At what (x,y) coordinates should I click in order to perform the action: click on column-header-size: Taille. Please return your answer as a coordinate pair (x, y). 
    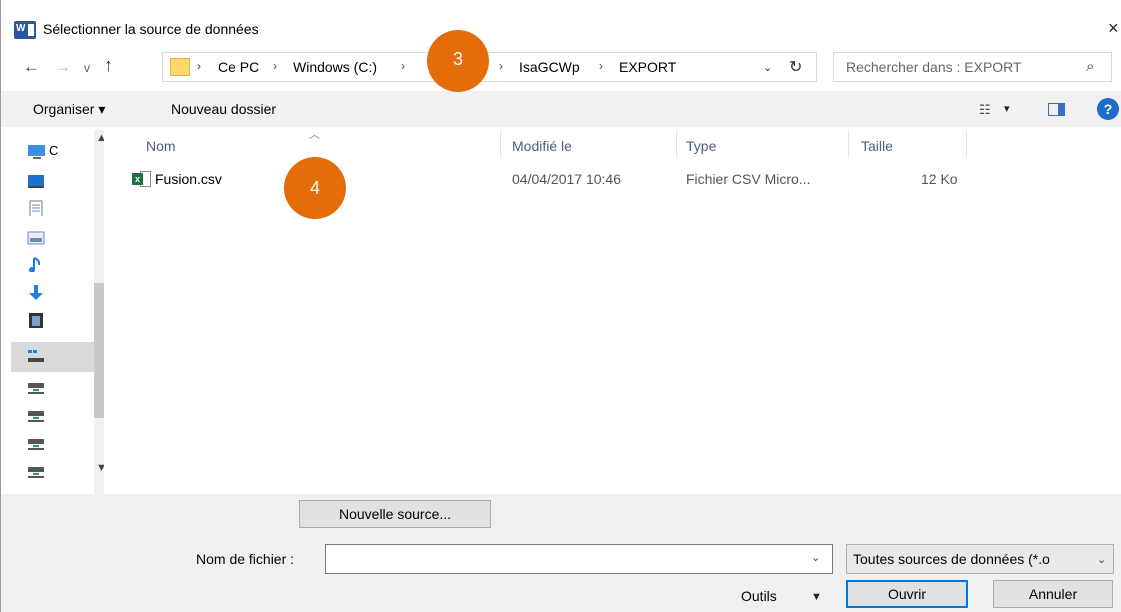
    Looking at the image, I should click on (877, 146).